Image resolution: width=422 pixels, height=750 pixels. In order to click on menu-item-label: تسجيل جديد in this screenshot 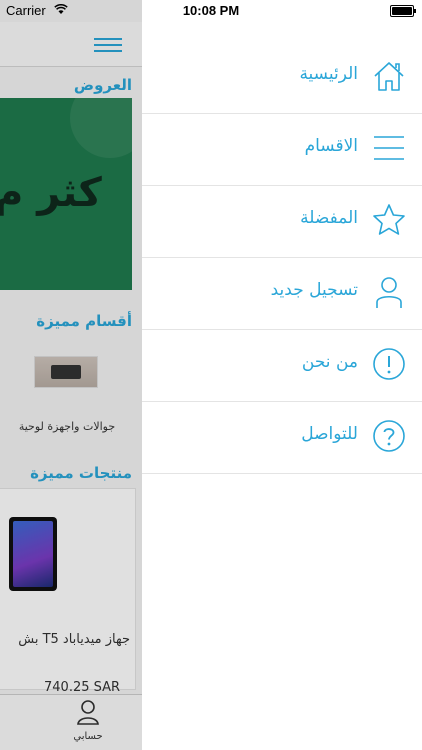, I will do `click(314, 290)`.